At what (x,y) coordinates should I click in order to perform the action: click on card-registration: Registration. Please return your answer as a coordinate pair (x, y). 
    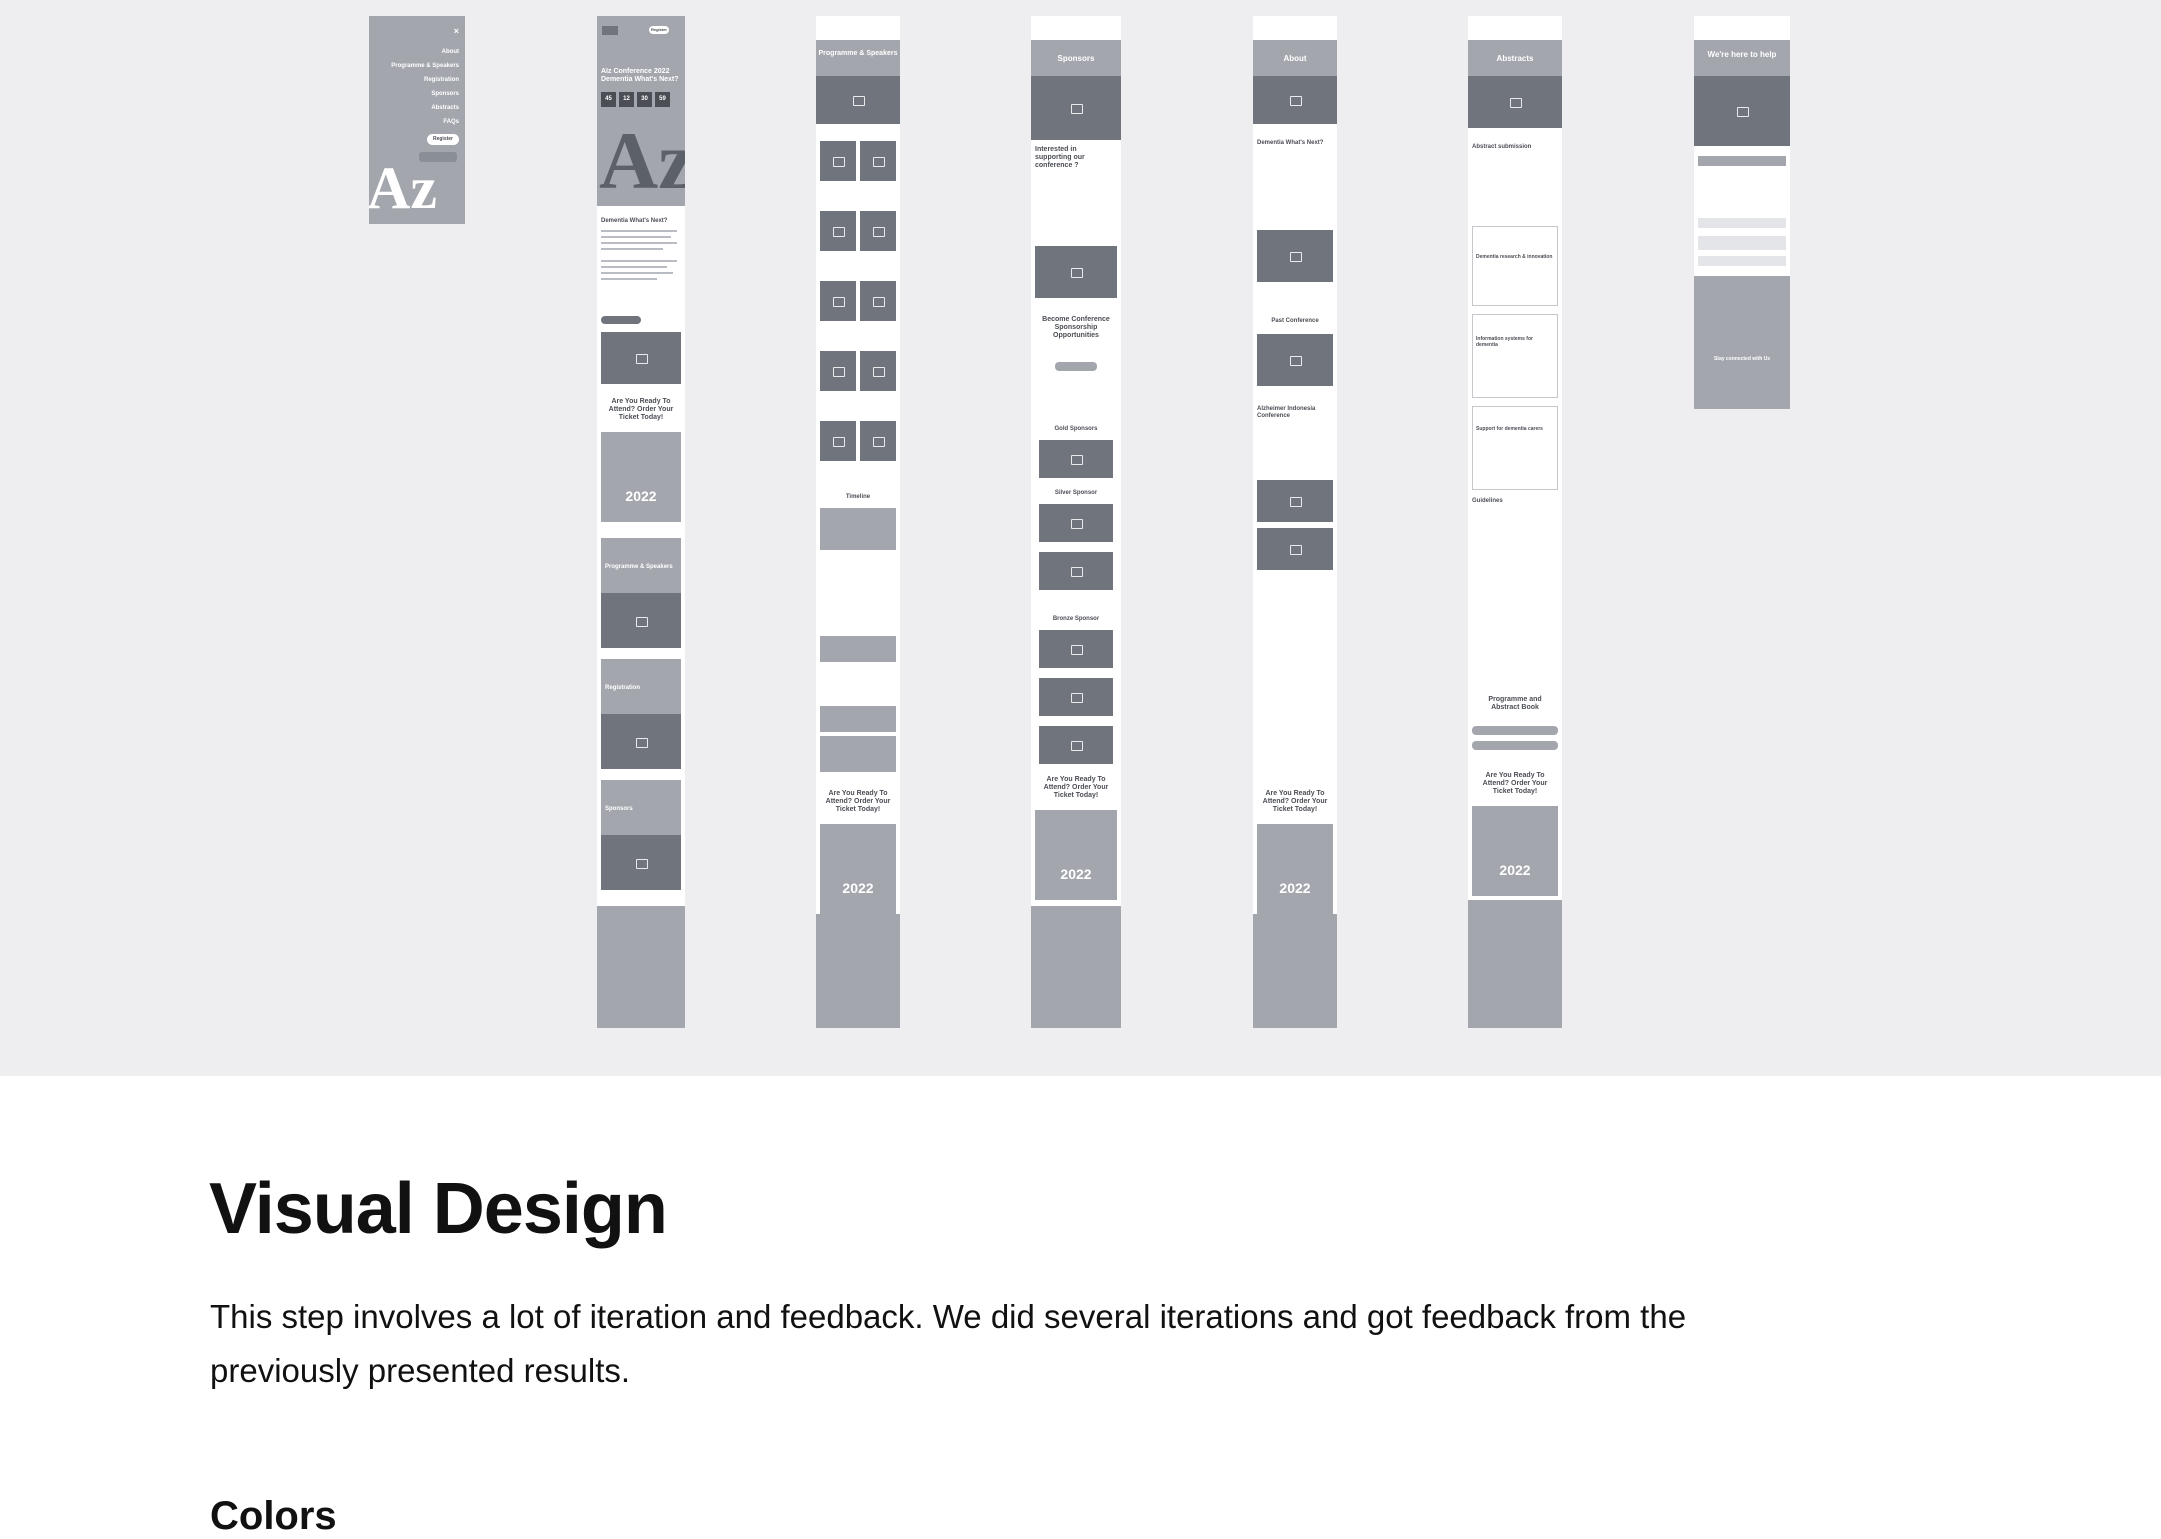
    Looking at the image, I should click on (641, 686).